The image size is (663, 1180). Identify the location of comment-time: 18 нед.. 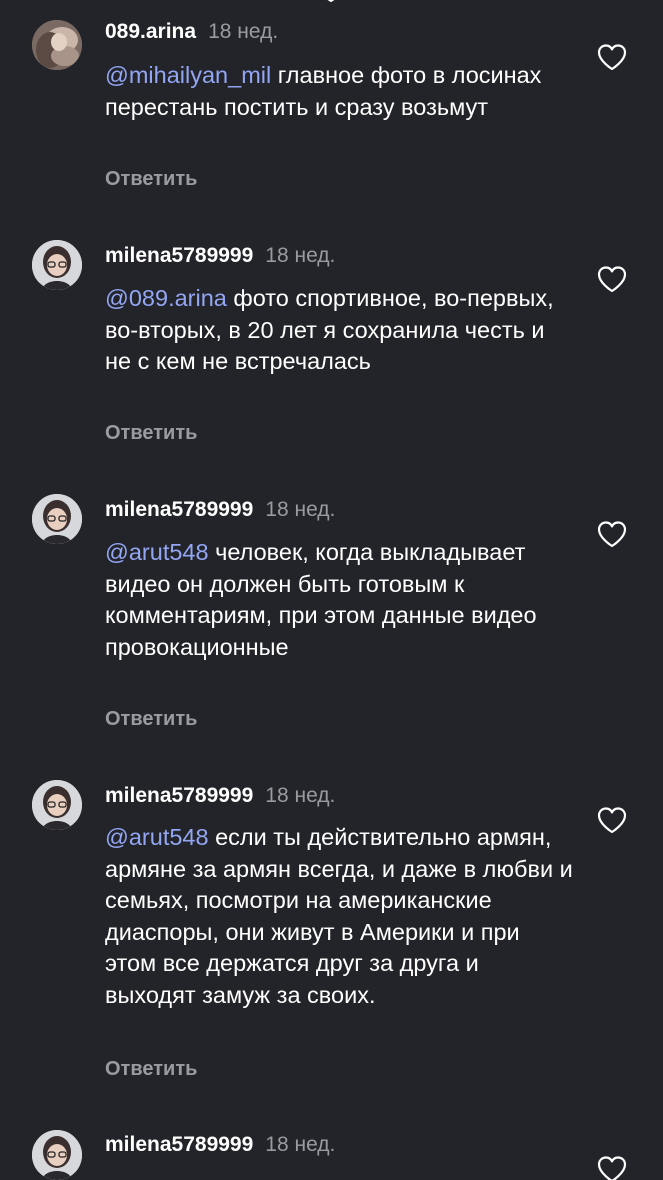
(300, 1144).